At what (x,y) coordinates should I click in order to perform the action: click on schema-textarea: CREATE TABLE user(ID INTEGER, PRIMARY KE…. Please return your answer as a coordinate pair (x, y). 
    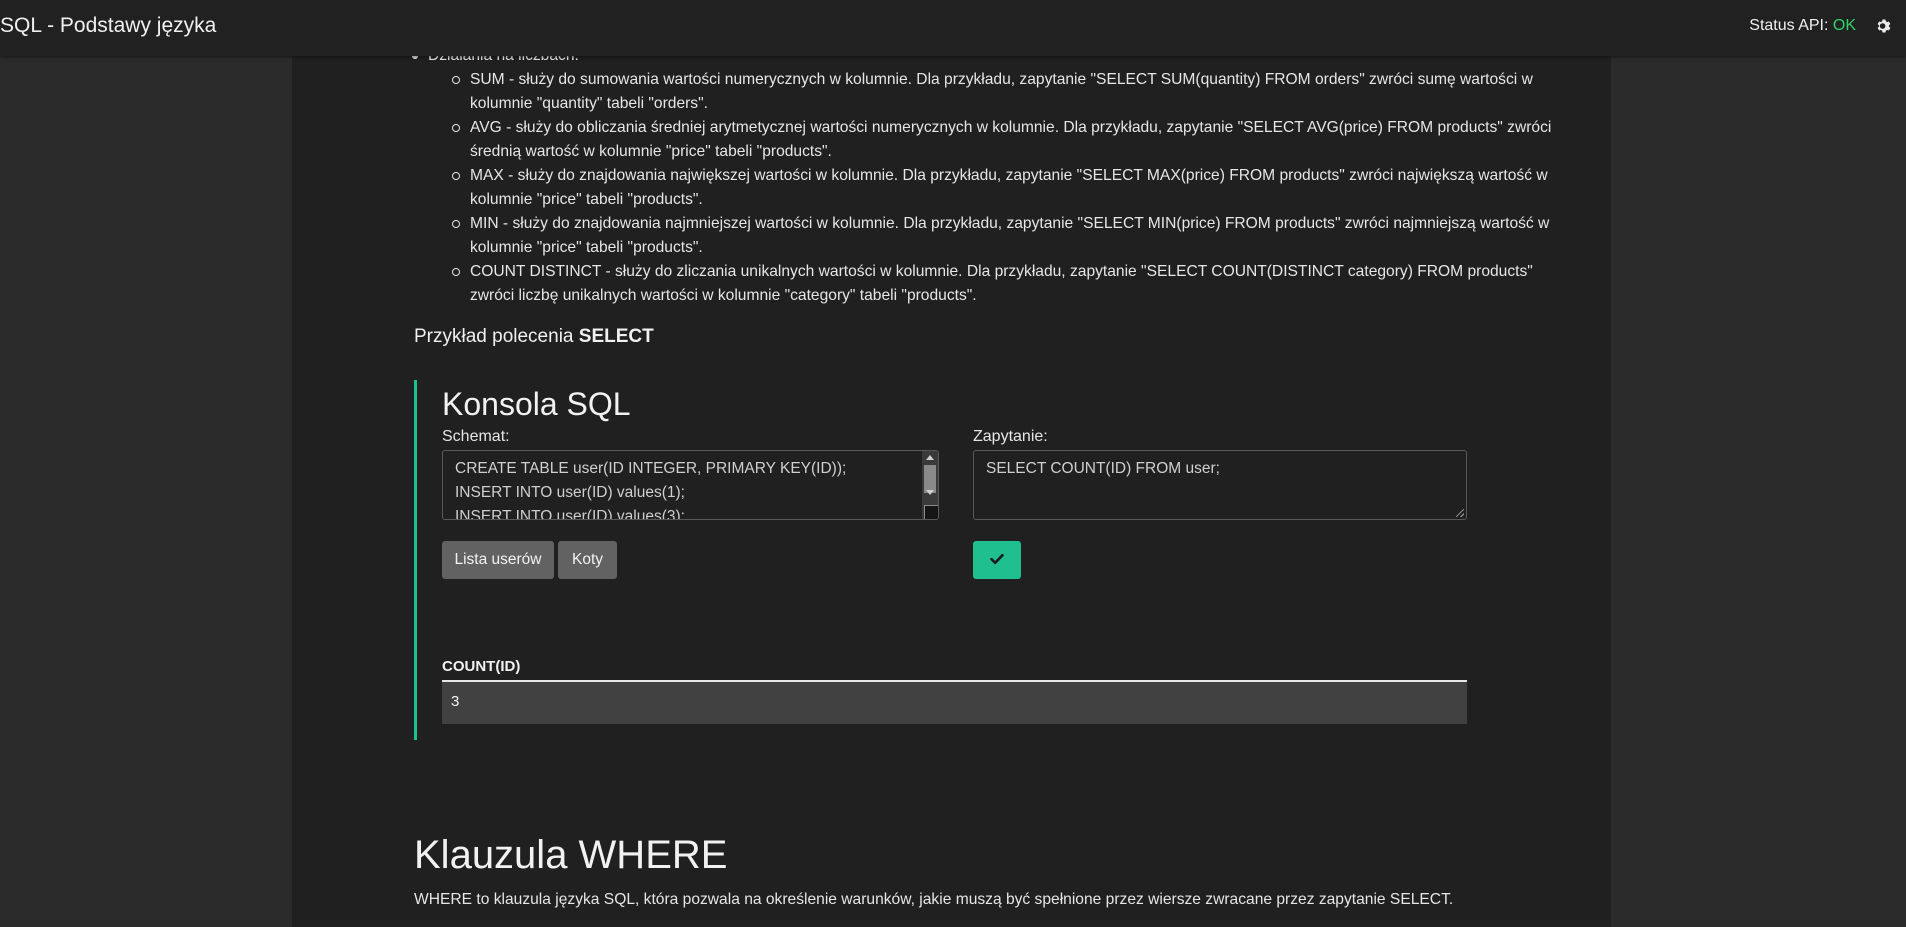
    Looking at the image, I should click on (690, 485).